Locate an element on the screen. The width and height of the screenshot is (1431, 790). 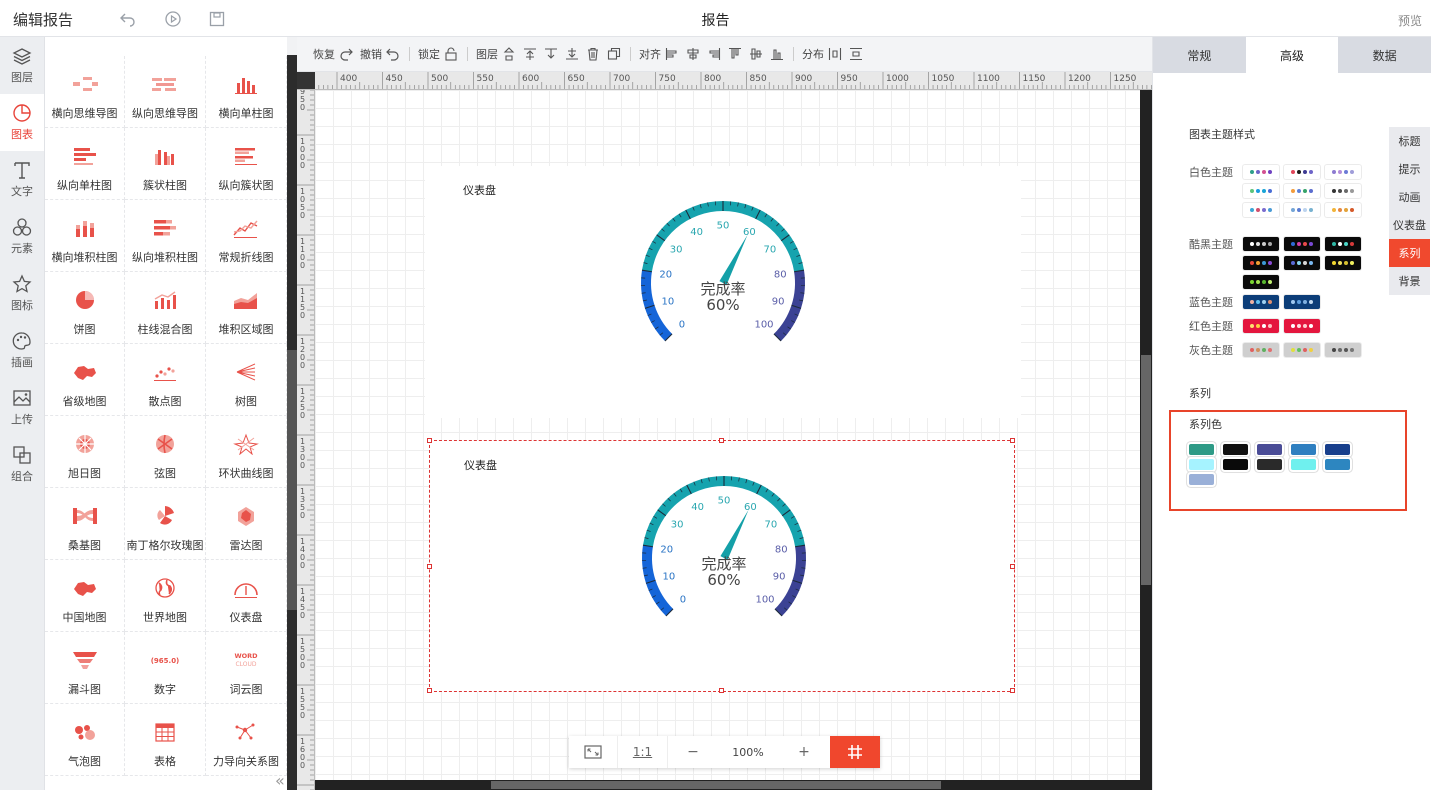
tool-align-bottom is located at coordinates (777, 54).